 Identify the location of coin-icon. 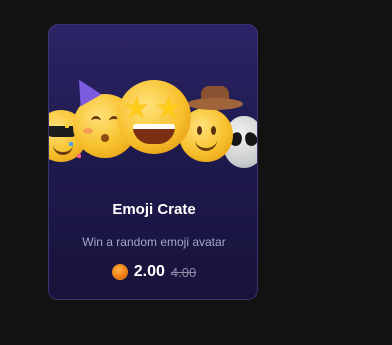
(119, 272).